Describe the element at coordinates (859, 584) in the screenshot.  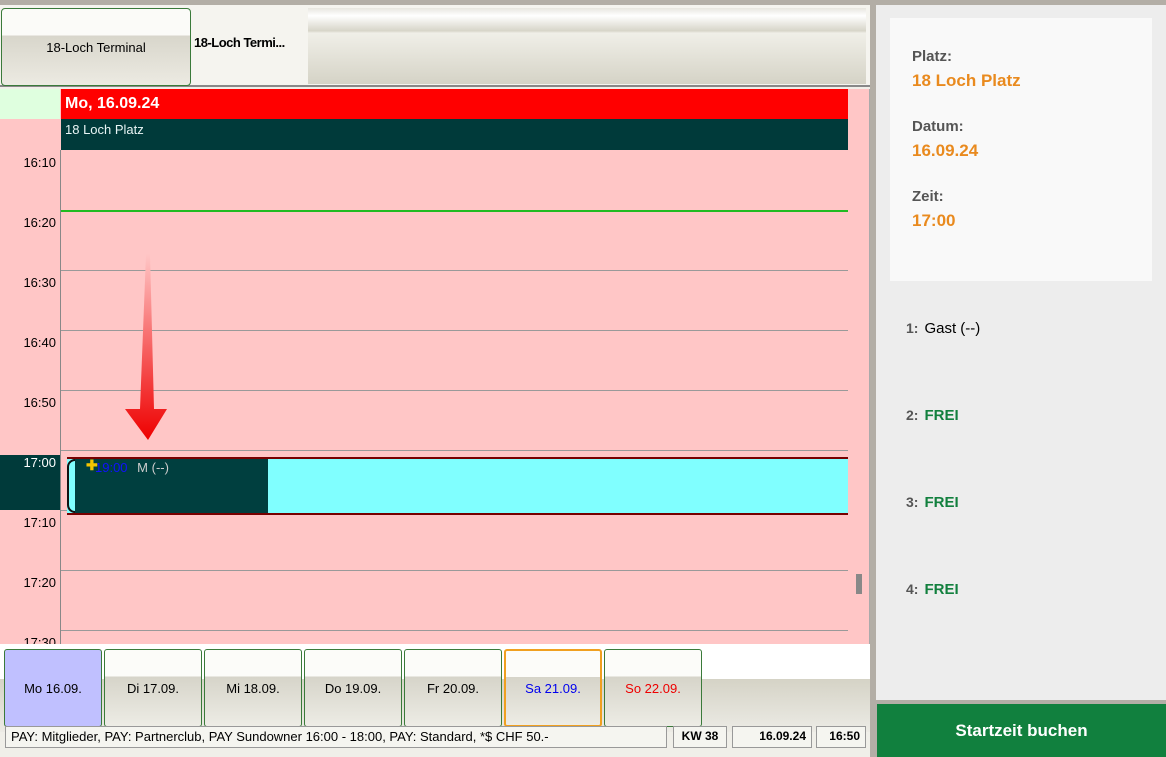
I see `scrollbar` at that location.